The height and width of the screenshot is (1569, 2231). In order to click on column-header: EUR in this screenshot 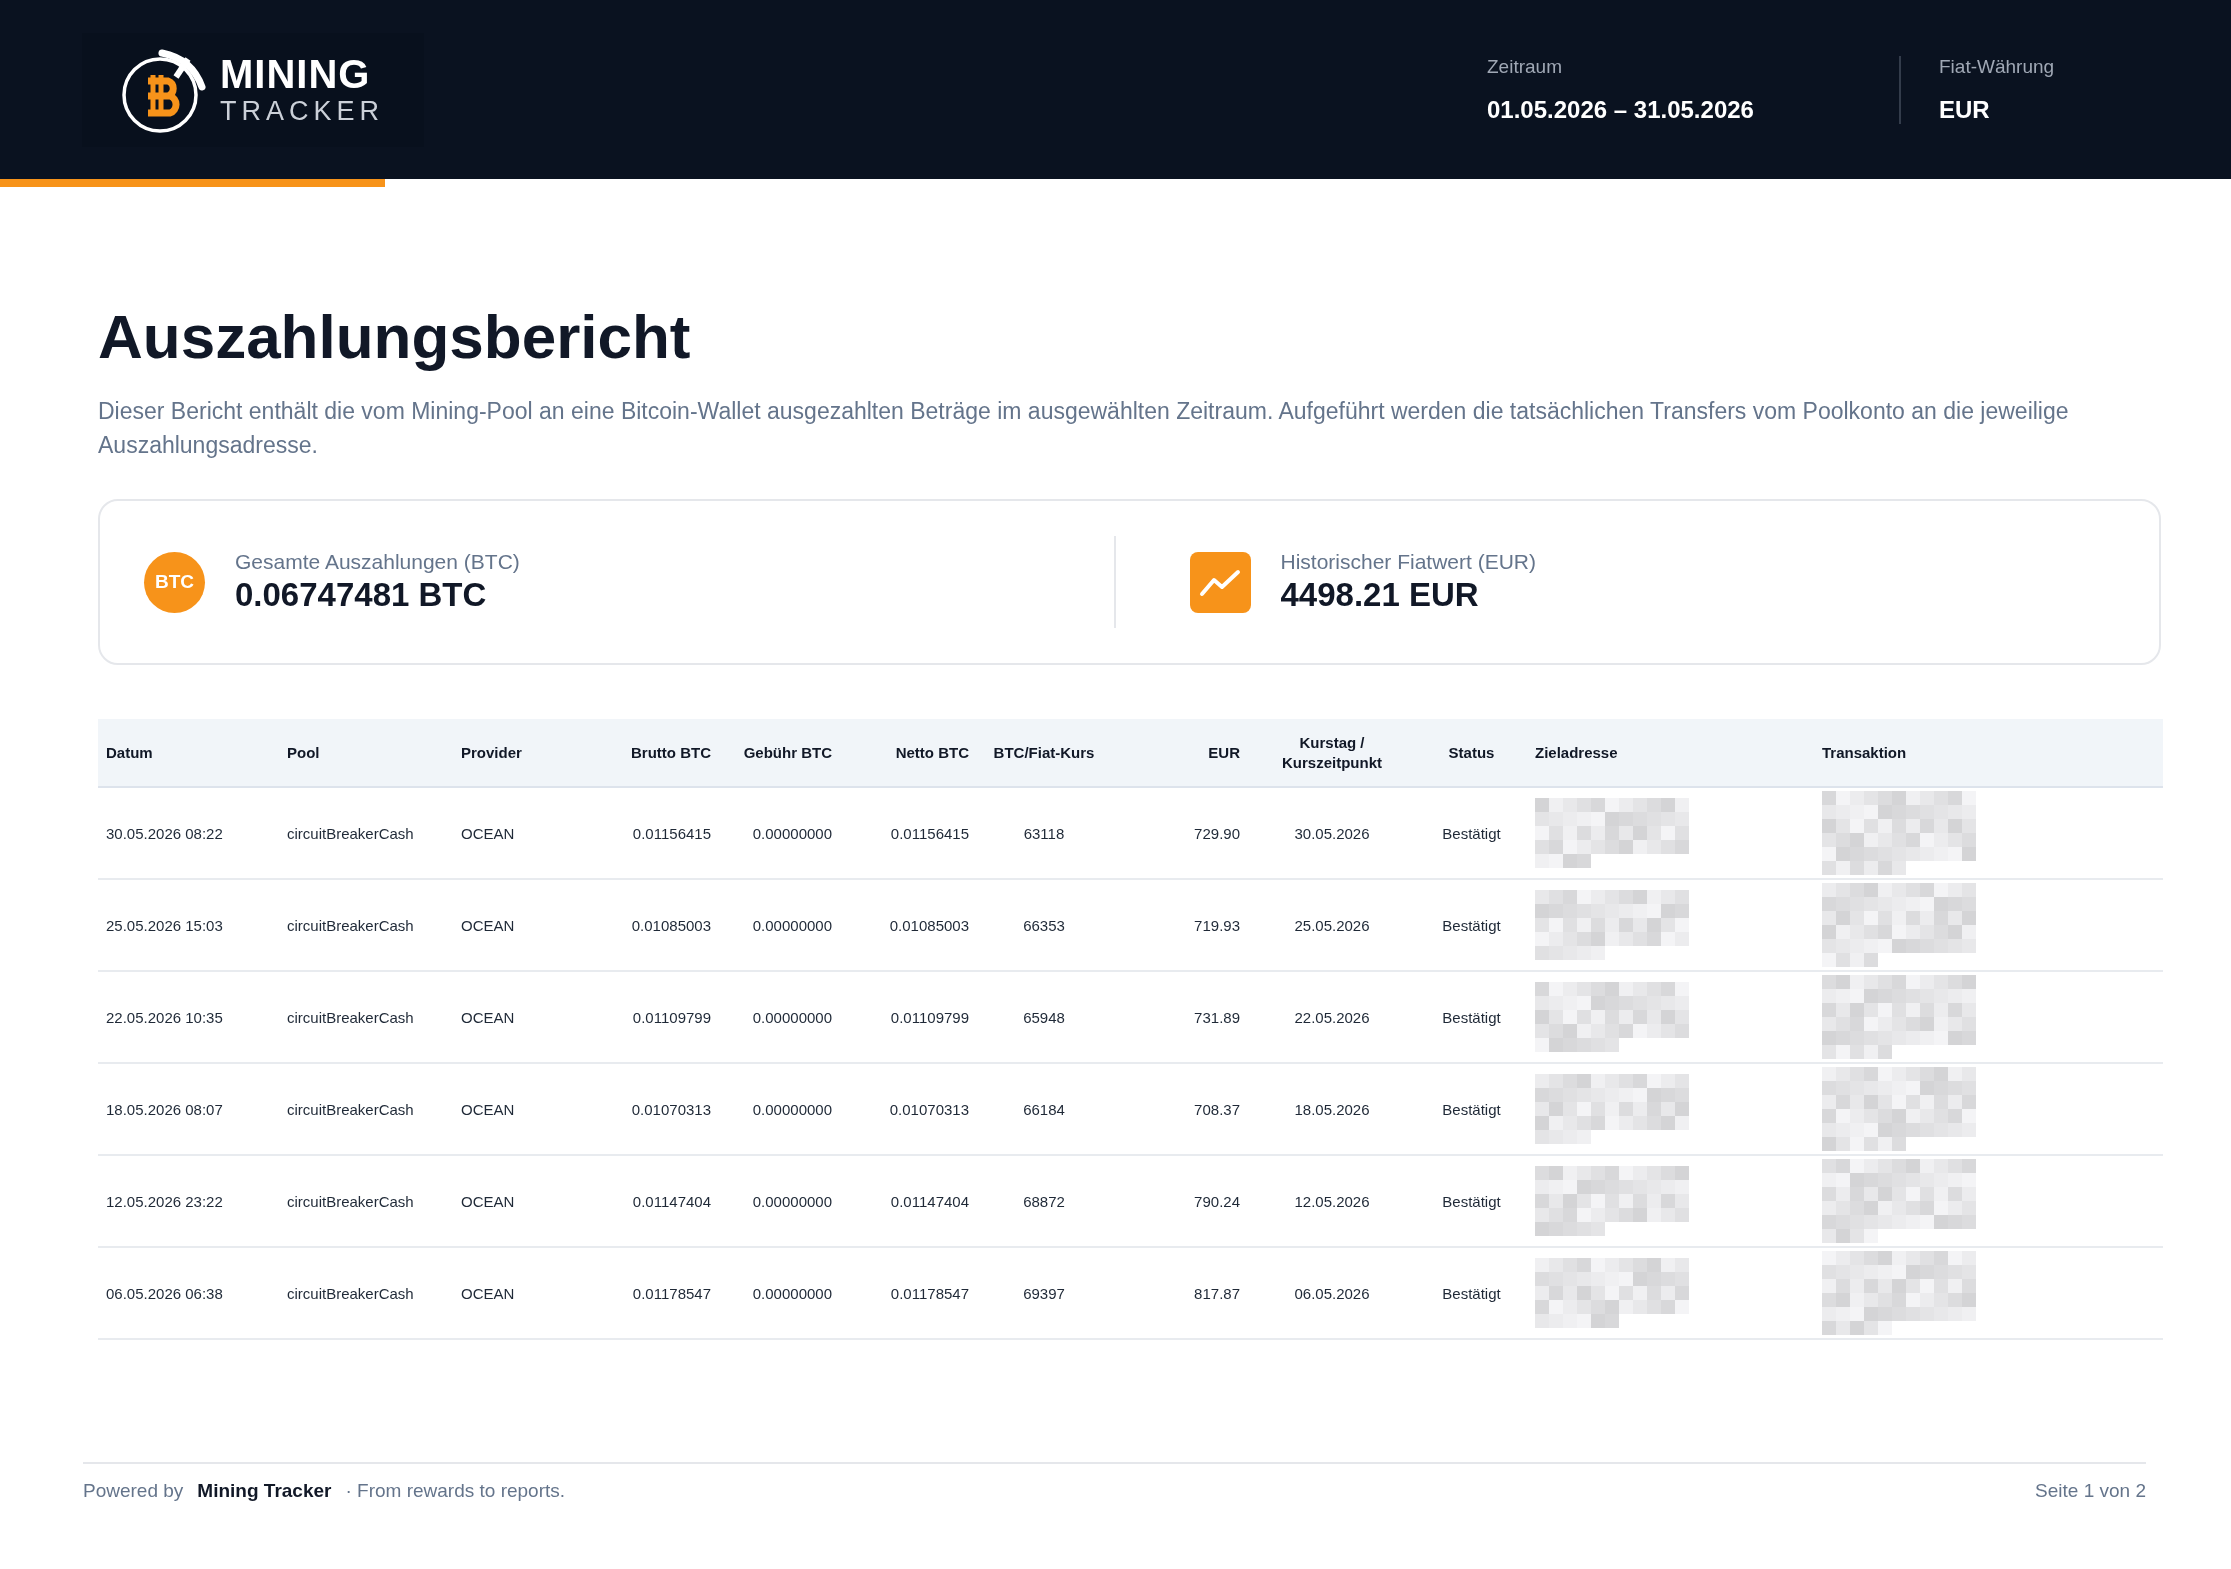, I will do `click(1179, 753)`.